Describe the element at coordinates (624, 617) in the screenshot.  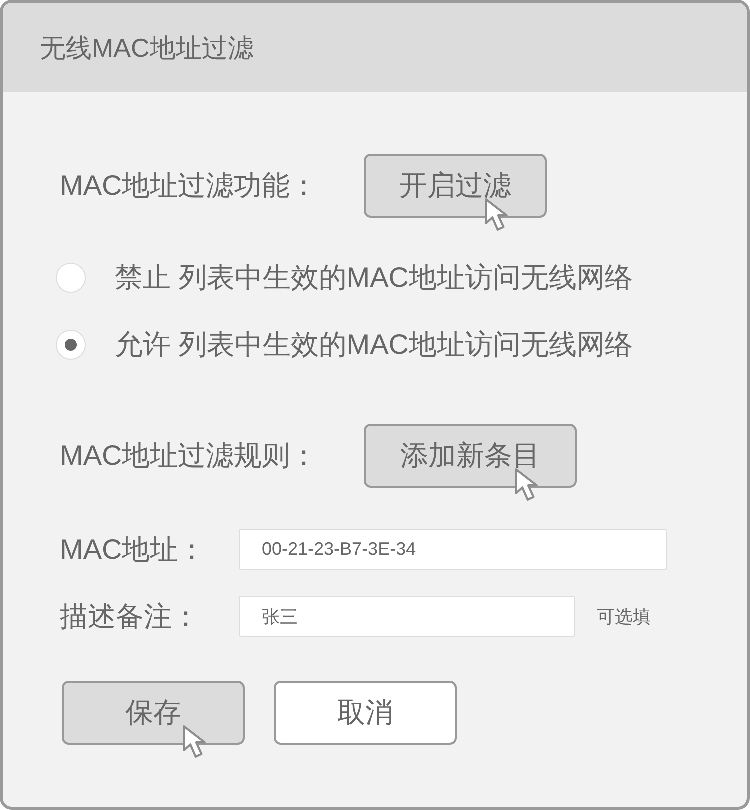
I see `optional-hint: 可选填` at that location.